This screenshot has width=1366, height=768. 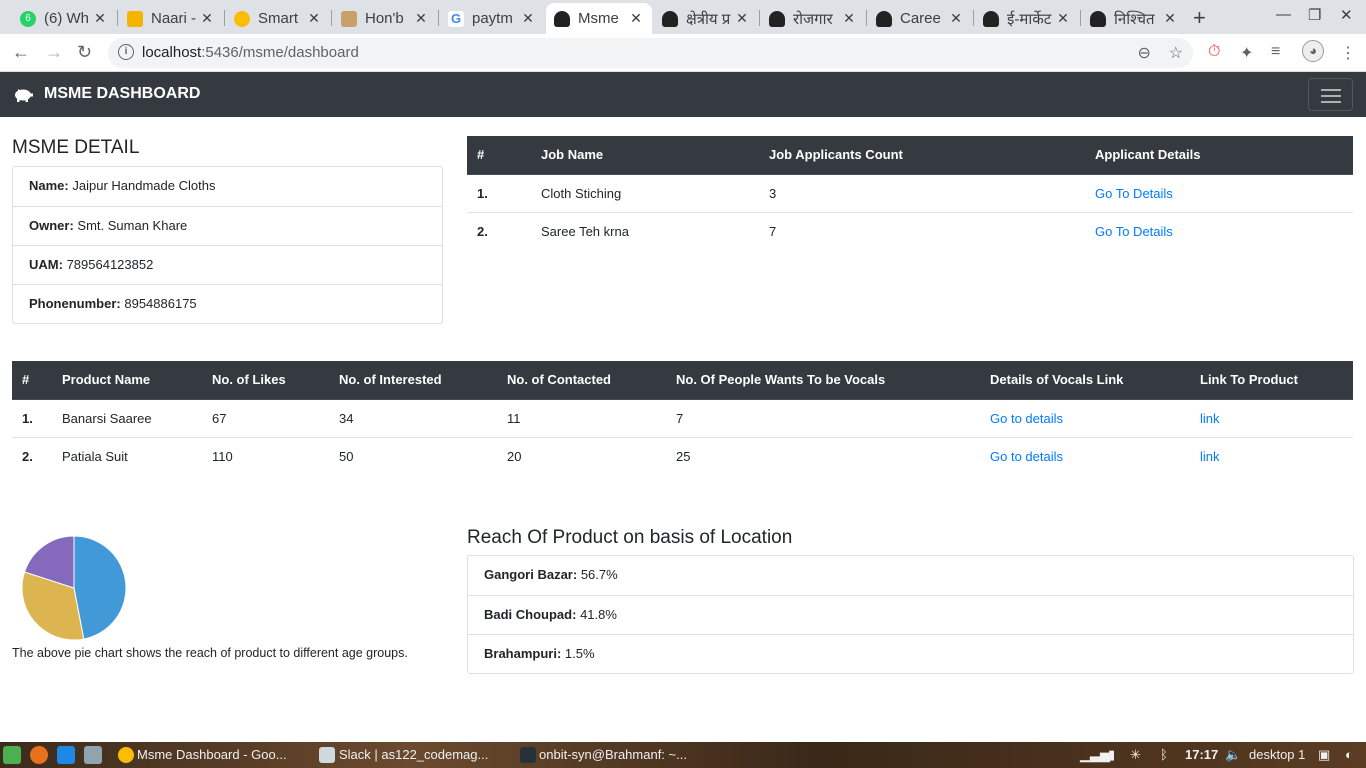 I want to click on table-row: 1. Cloth Stiching 3 Go To Details, so click(x=910, y=192).